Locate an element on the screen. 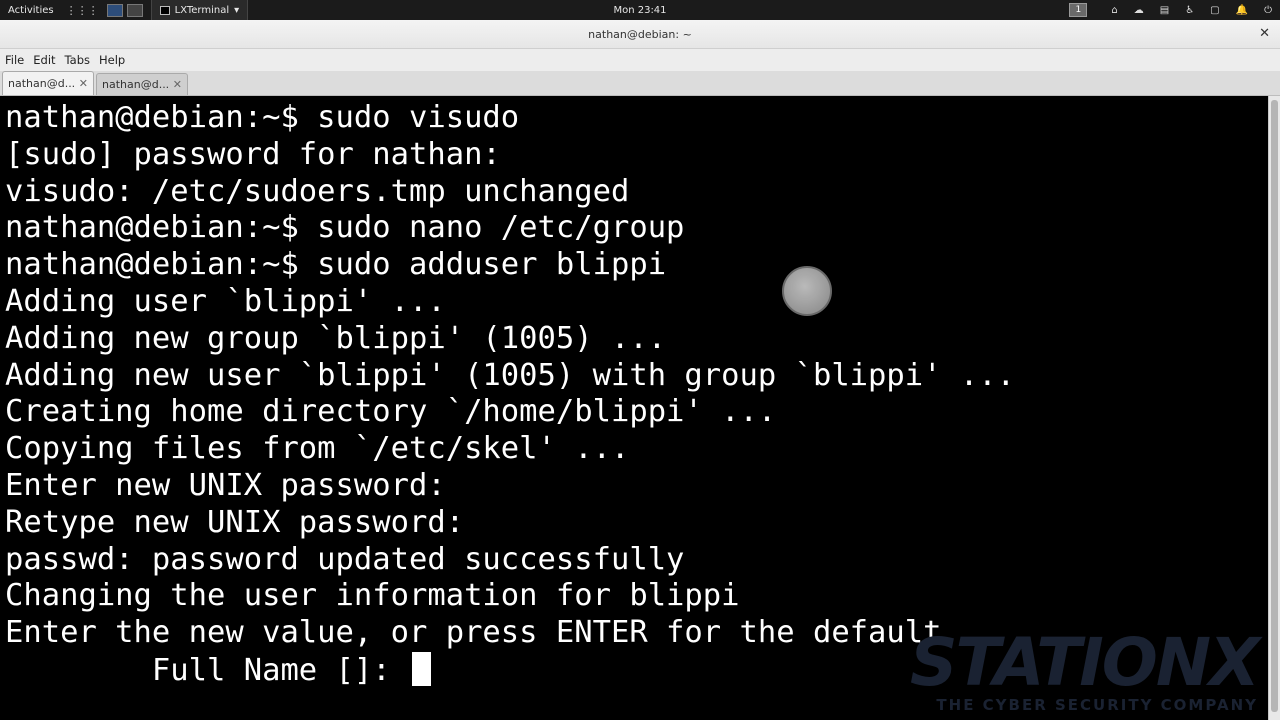 The width and height of the screenshot is (1280, 720). terminal-line: nathan@debian:~$ sudo nano /etc/group is located at coordinates (345, 228).